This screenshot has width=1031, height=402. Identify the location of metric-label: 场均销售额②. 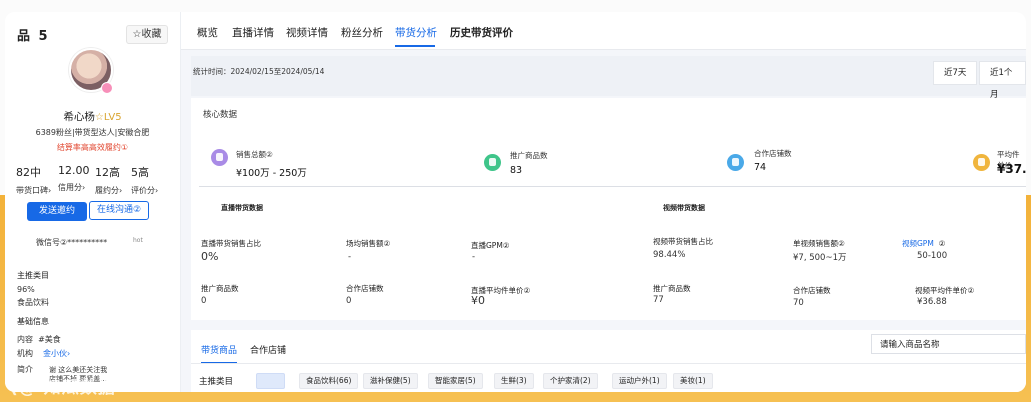
(368, 243).